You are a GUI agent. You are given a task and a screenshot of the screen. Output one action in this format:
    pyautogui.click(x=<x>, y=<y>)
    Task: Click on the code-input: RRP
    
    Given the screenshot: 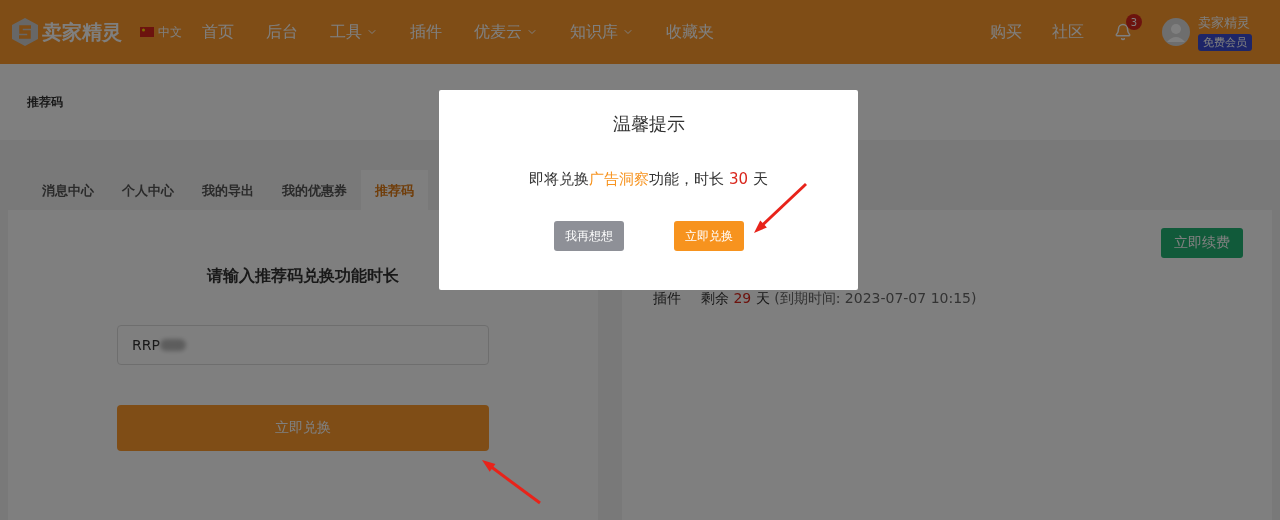 What is the action you would take?
    pyautogui.click(x=303, y=345)
    